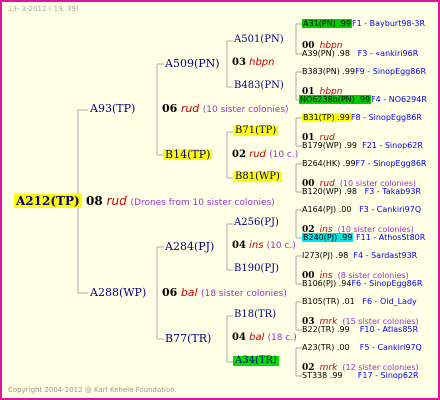 The width and height of the screenshot is (440, 400). I want to click on gen5-origin-8: F3 - Takab93R, so click(392, 191).